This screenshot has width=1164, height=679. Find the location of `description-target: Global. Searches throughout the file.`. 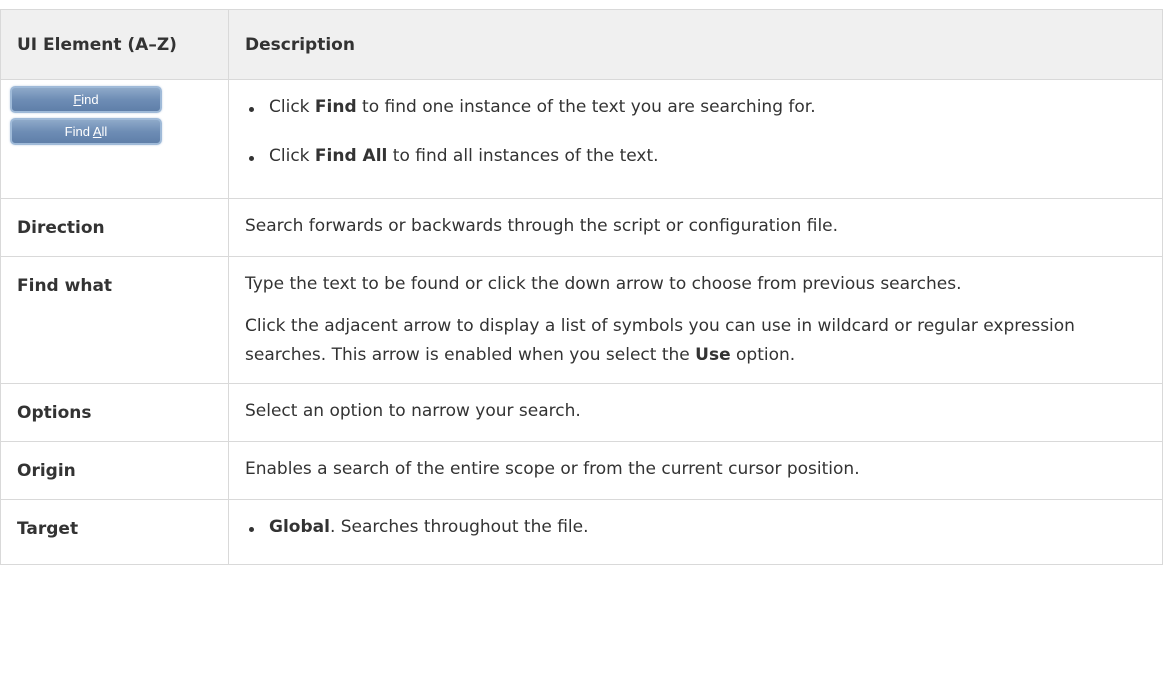

description-target: Global. Searches throughout the file. is located at coordinates (695, 532).